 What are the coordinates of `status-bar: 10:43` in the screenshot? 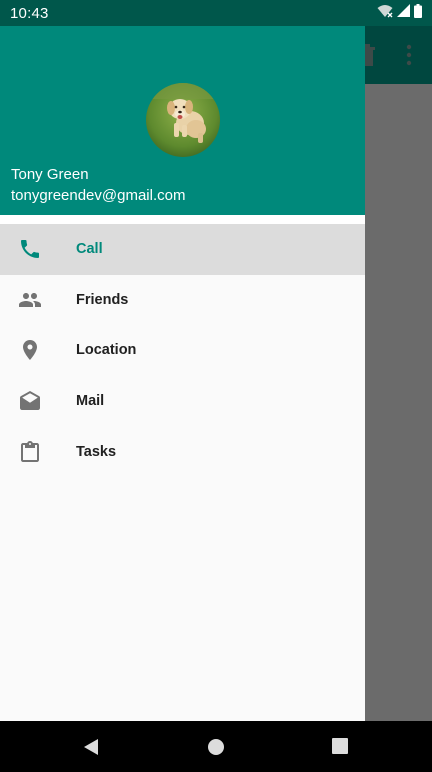 It's located at (216, 13).